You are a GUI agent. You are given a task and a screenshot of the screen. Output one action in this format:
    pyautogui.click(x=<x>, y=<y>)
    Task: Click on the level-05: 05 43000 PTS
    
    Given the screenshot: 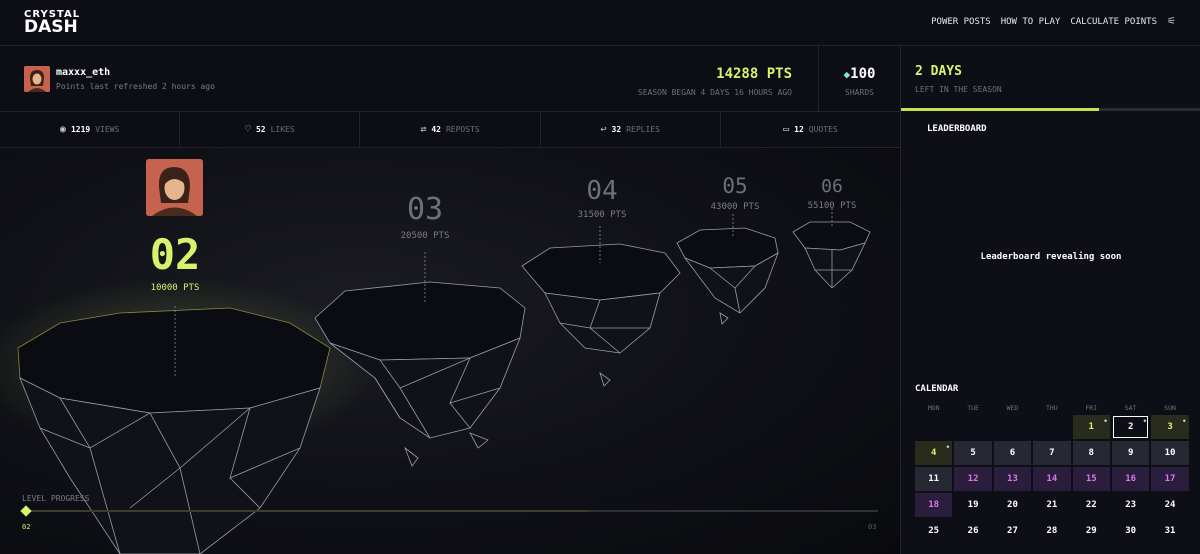 What is the action you would take?
    pyautogui.click(x=735, y=193)
    